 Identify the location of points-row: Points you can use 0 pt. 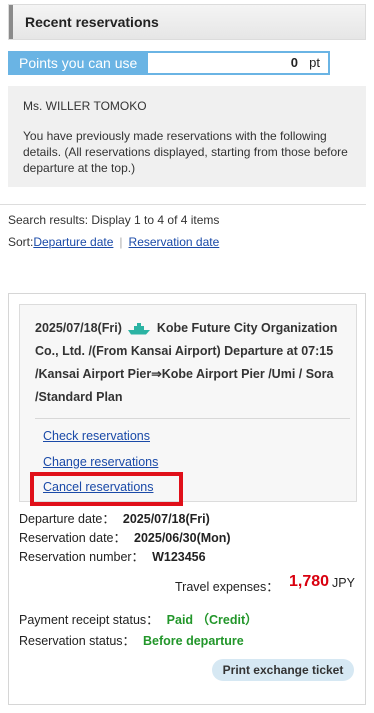
(169, 63).